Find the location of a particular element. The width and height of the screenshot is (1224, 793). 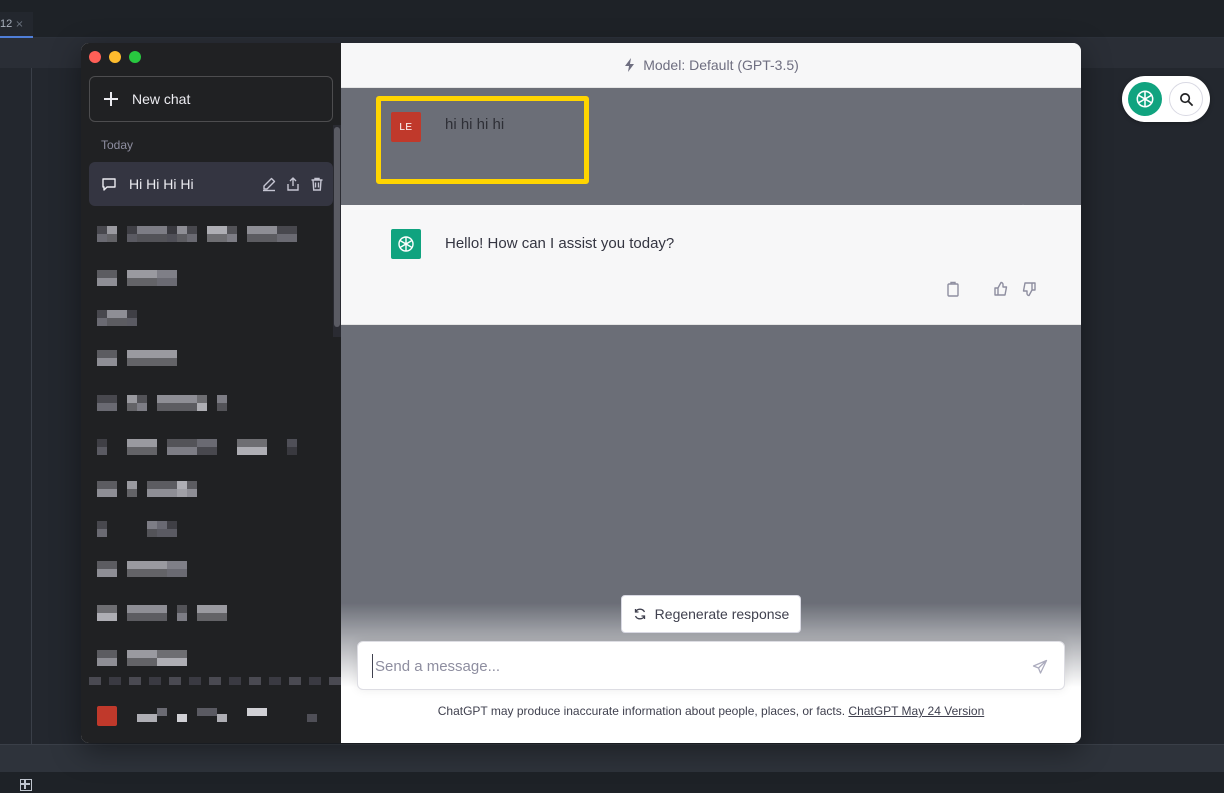

new-chat-button: New chat is located at coordinates (211, 99).